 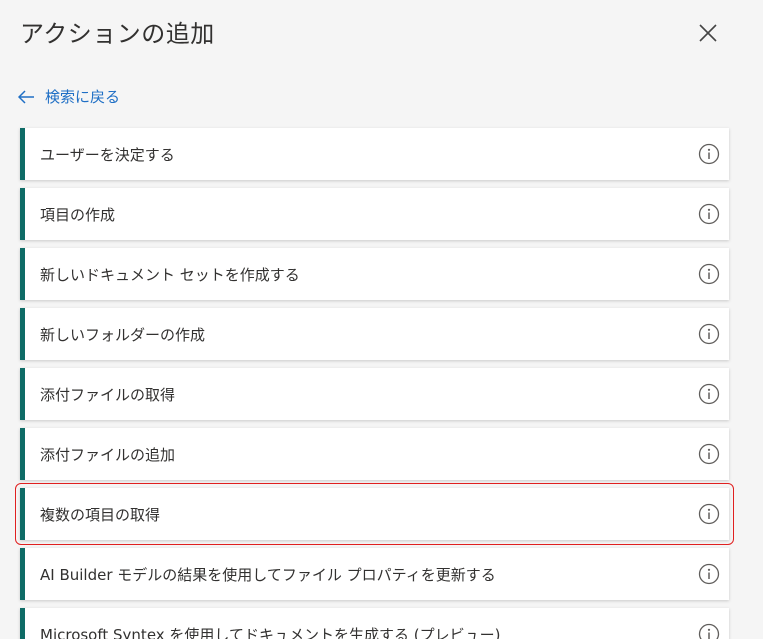 I want to click on action-item-label: 添付ファイルの追加, so click(x=108, y=454).